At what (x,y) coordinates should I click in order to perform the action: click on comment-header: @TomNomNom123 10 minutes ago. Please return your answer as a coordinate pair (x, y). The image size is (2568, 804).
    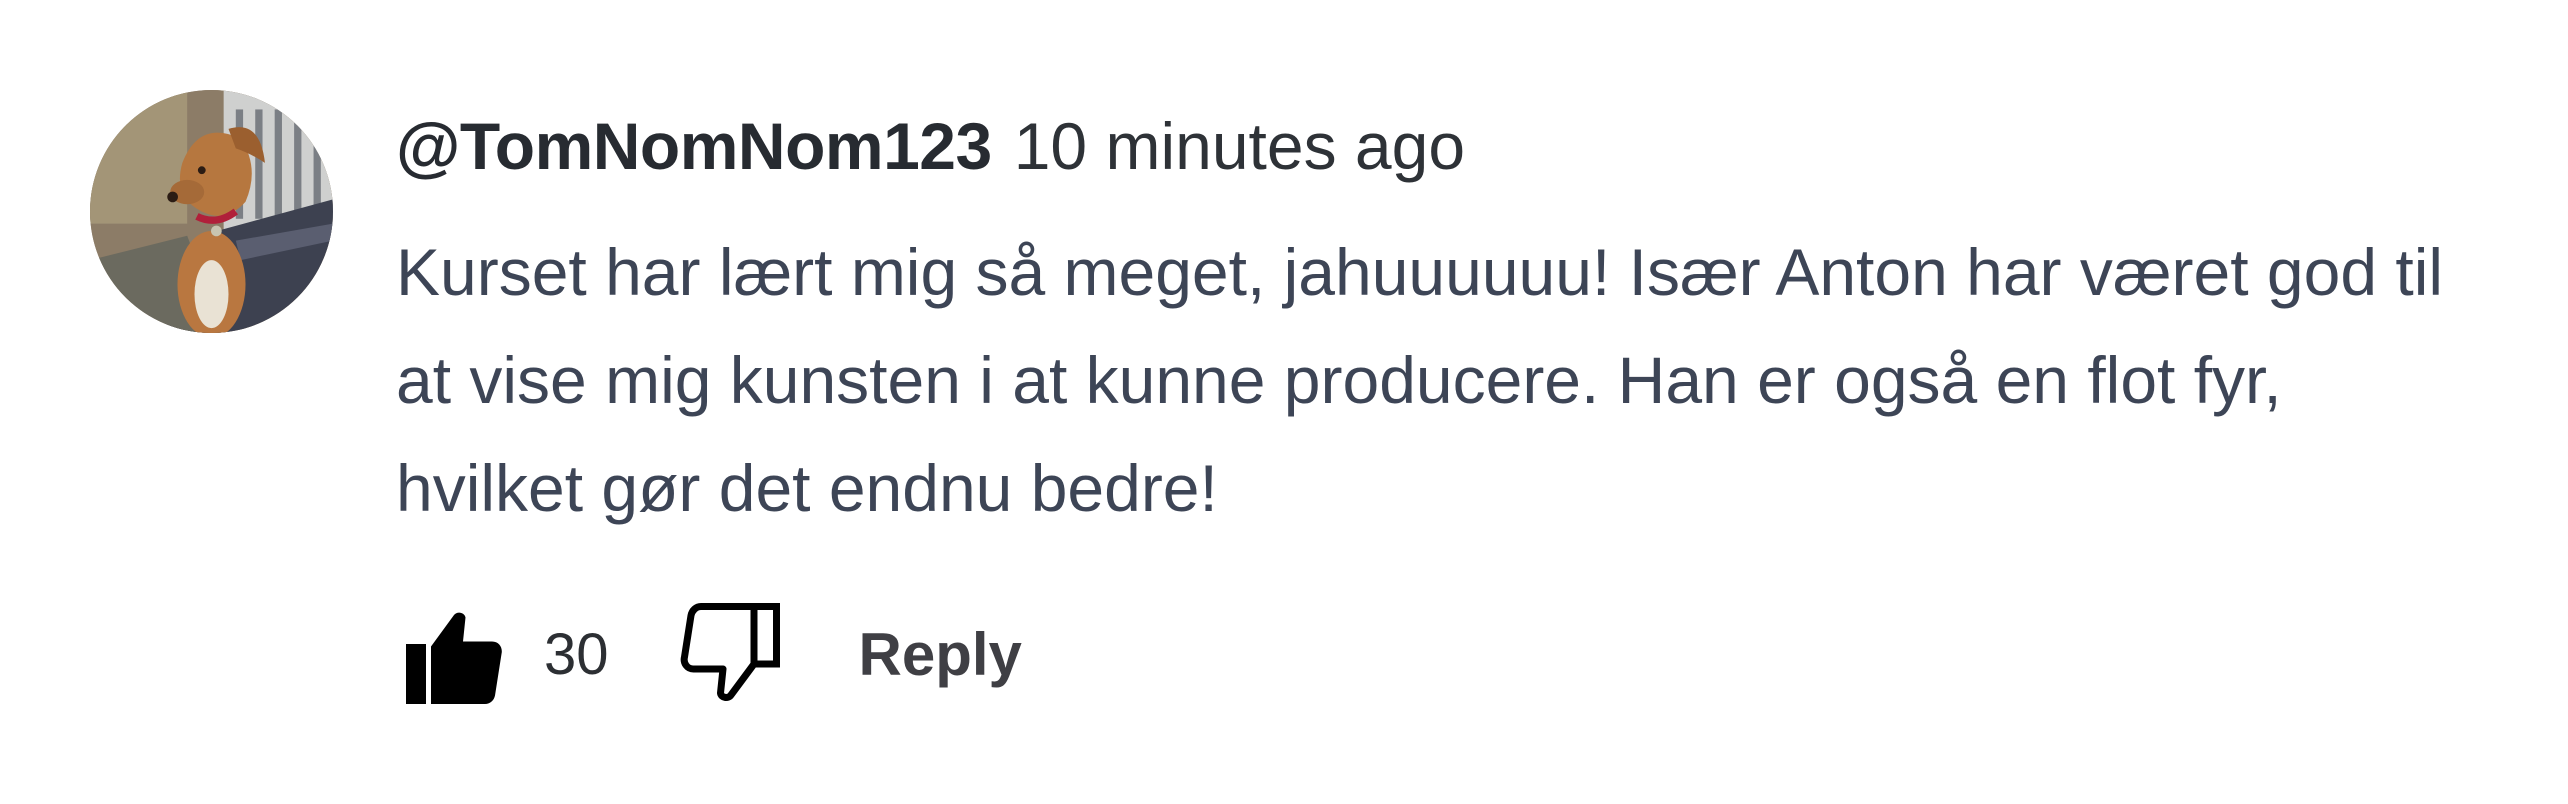
    Looking at the image, I should click on (1436, 154).